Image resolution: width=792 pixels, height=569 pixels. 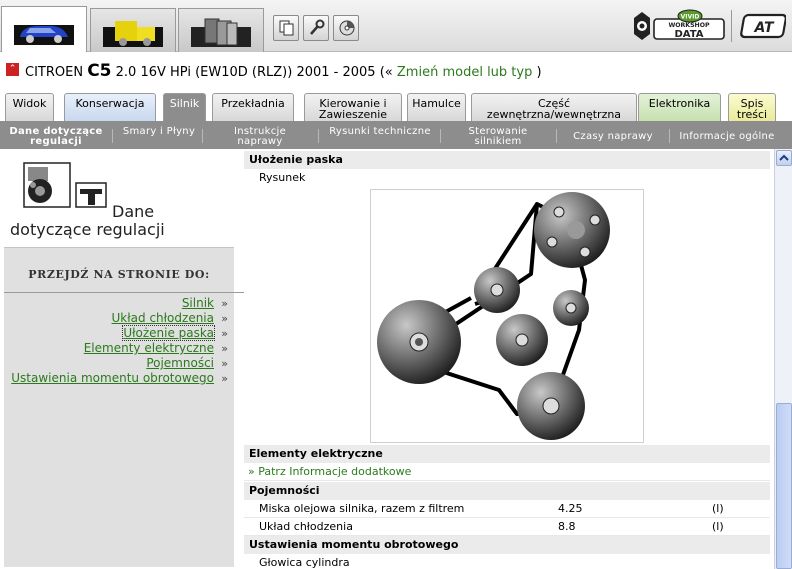 I want to click on change-model-open: («, so click(x=386, y=72).